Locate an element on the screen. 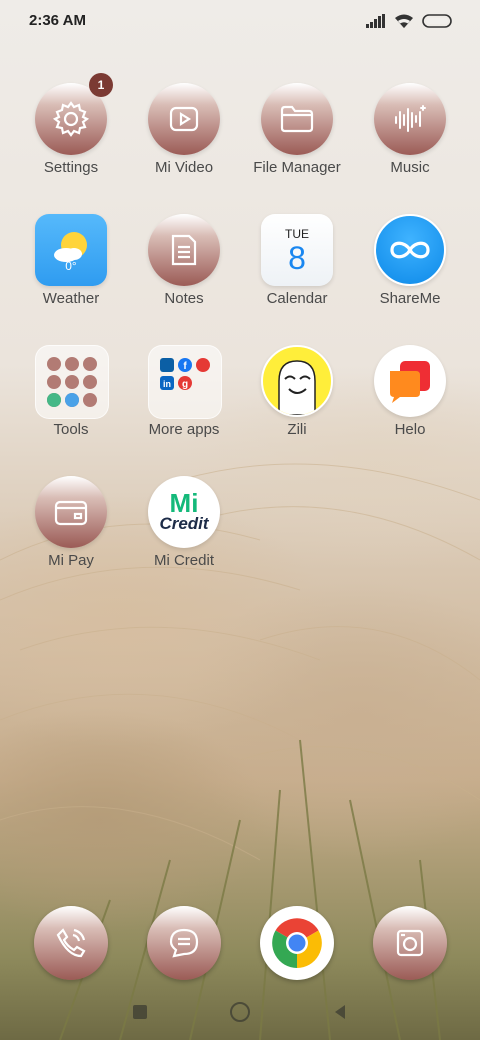  infinity-icon is located at coordinates (410, 250).